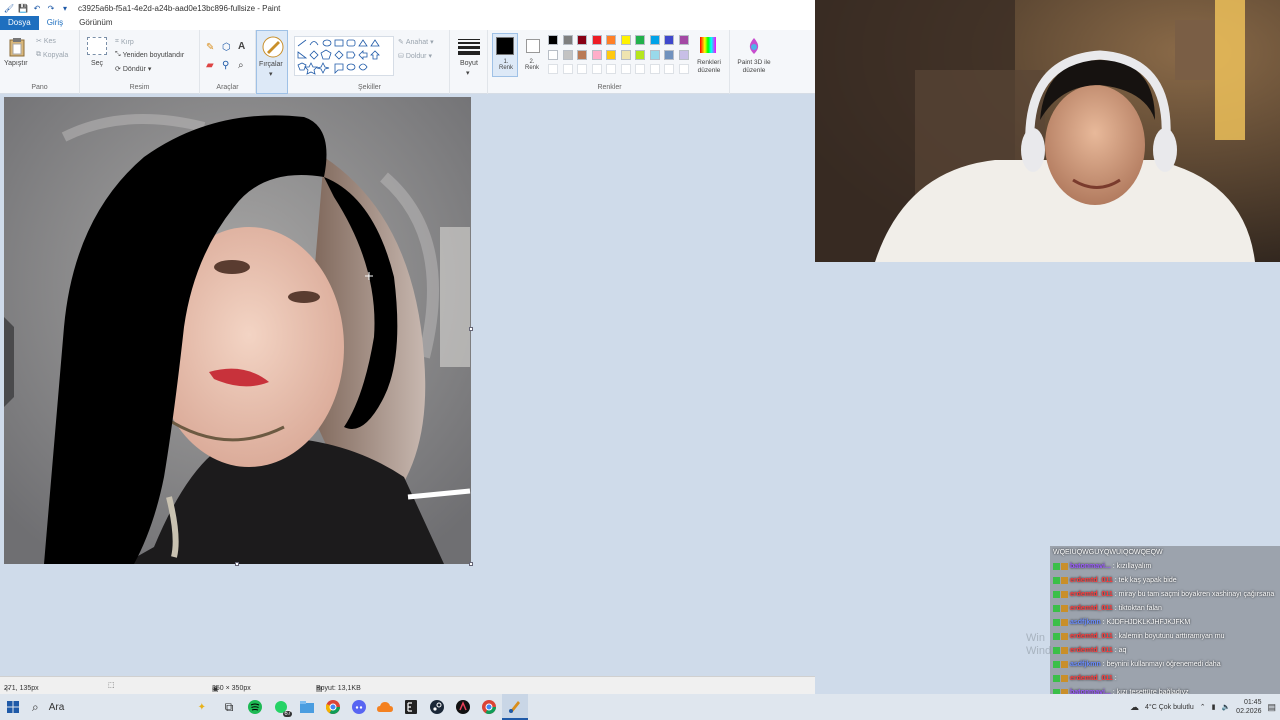  Describe the element at coordinates (359, 707) in the screenshot. I see `discord-icon` at that location.